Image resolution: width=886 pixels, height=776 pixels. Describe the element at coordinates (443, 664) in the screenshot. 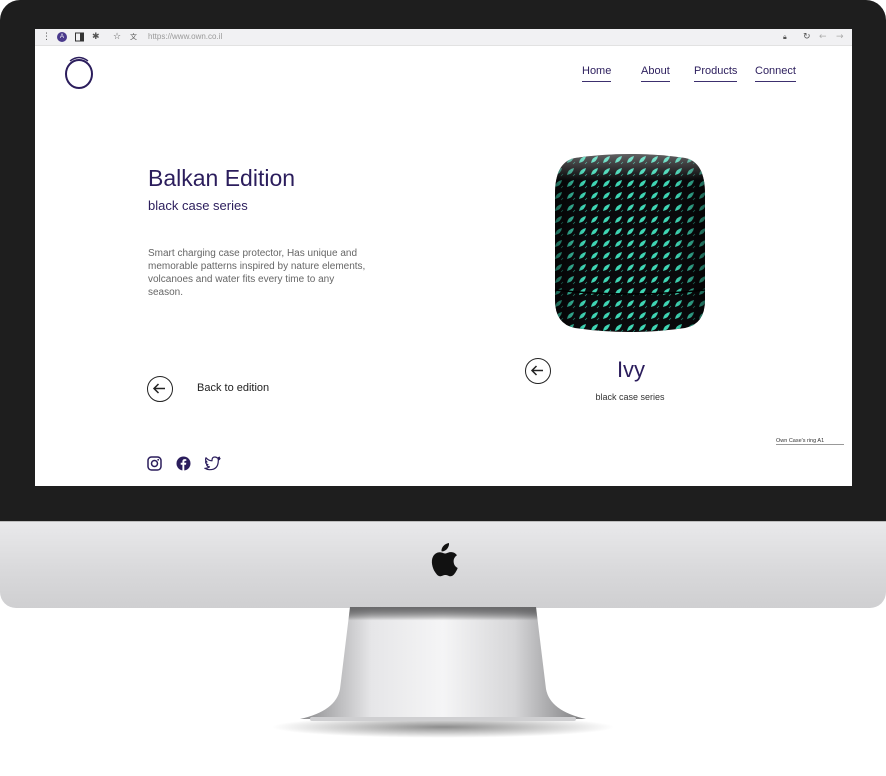

I see `monitor-stand` at that location.